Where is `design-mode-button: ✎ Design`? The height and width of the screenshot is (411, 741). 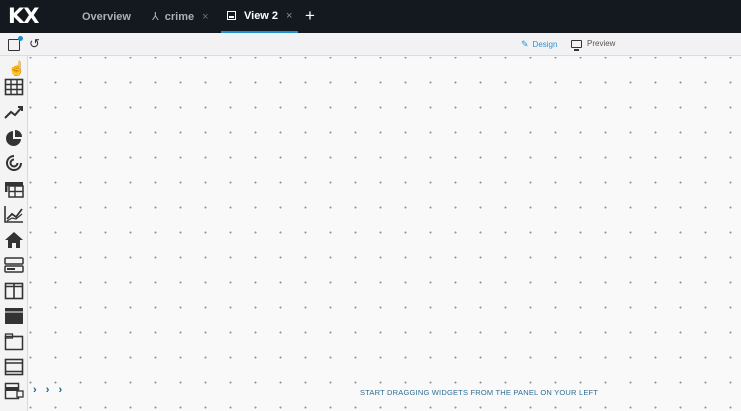 design-mode-button: ✎ Design is located at coordinates (539, 44).